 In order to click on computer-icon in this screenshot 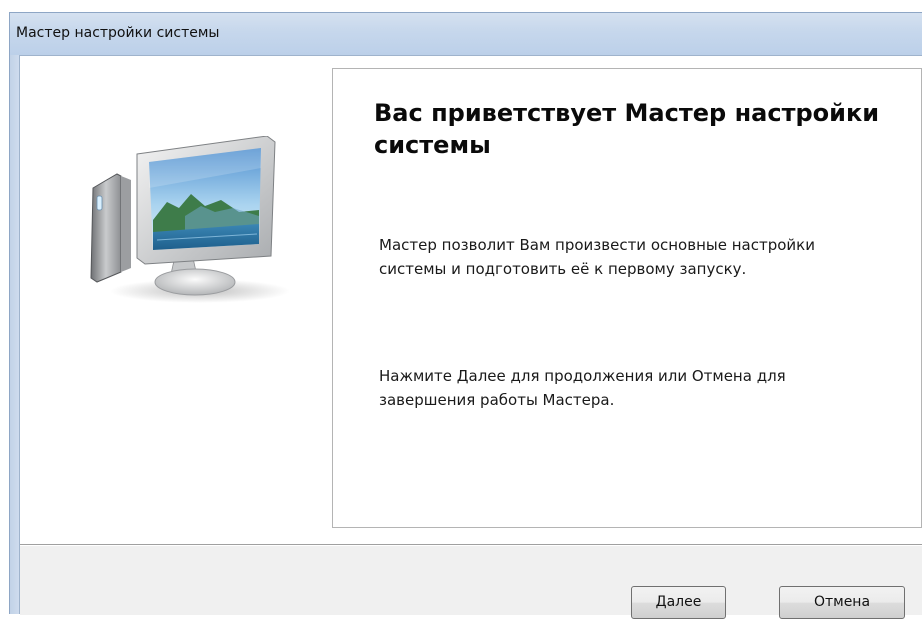, I will do `click(190, 219)`.